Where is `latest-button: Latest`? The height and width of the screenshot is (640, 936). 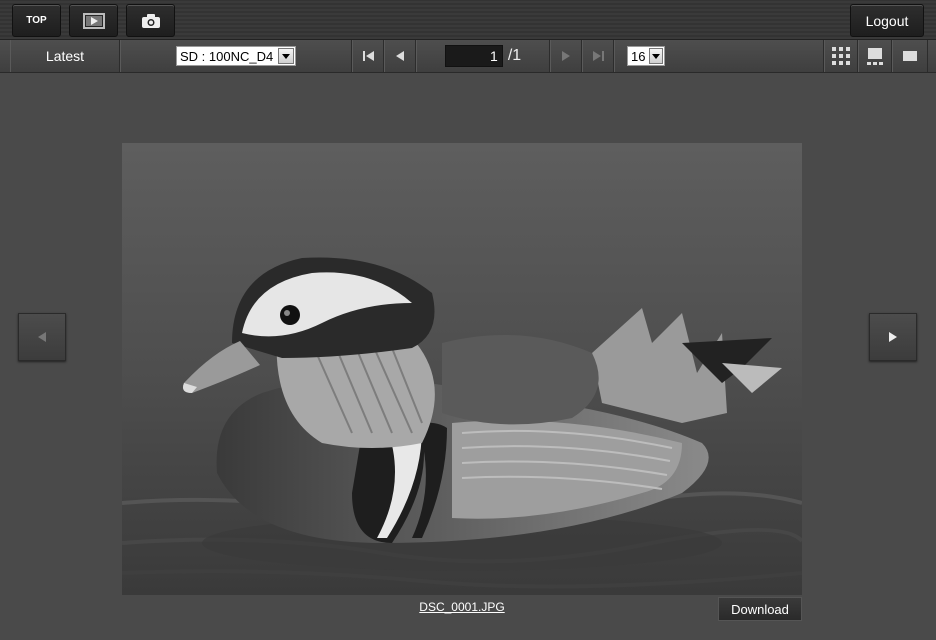 latest-button: Latest is located at coordinates (65, 56).